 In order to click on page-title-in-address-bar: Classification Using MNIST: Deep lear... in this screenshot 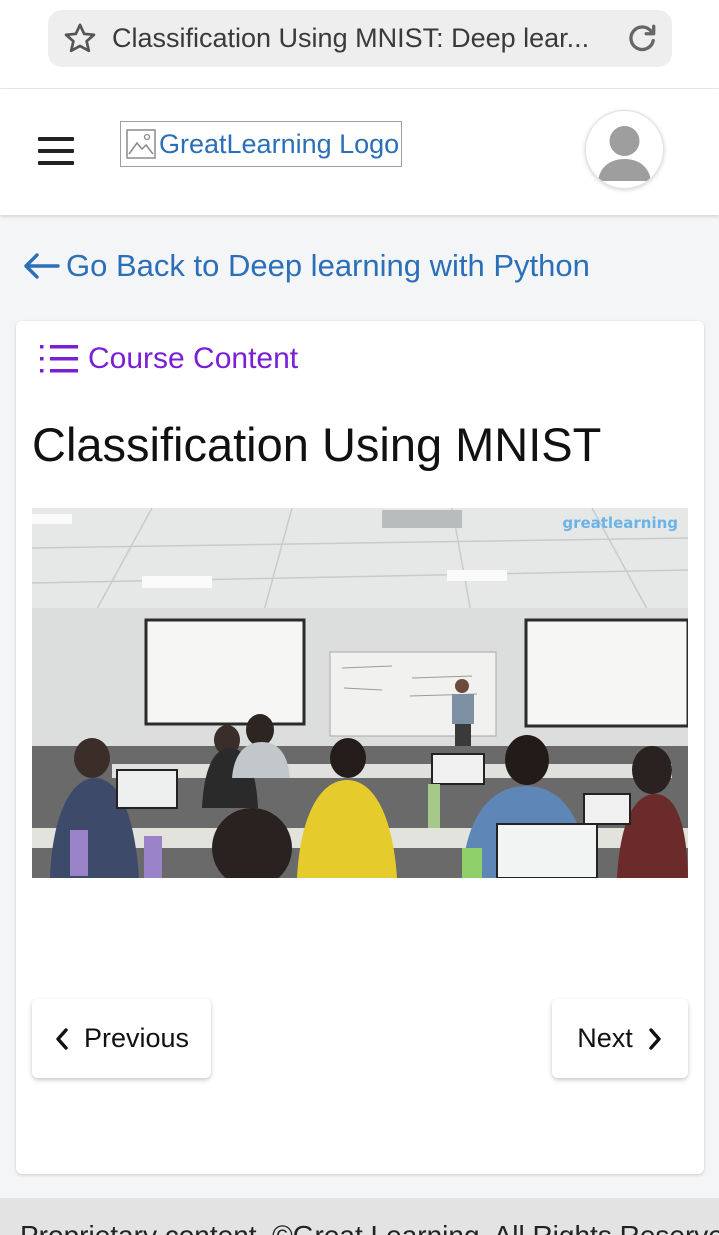, I will do `click(351, 38)`.